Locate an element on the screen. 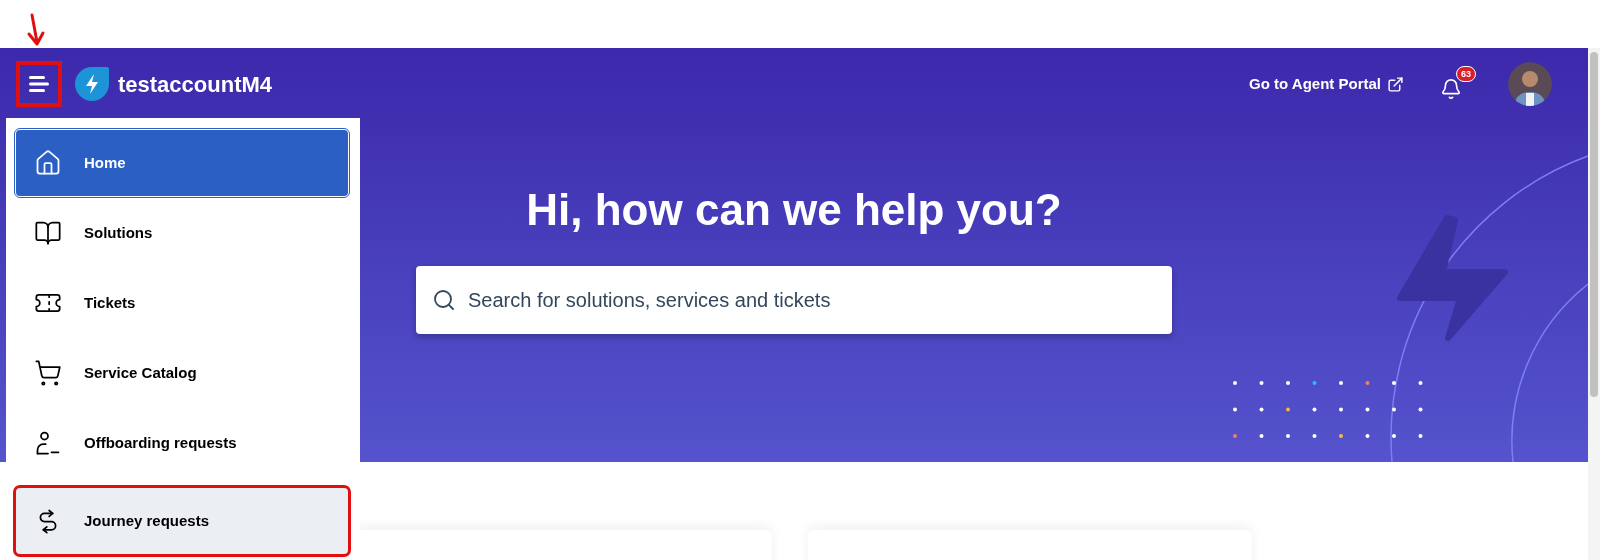  sidebar-item: Home is located at coordinates (182, 163).